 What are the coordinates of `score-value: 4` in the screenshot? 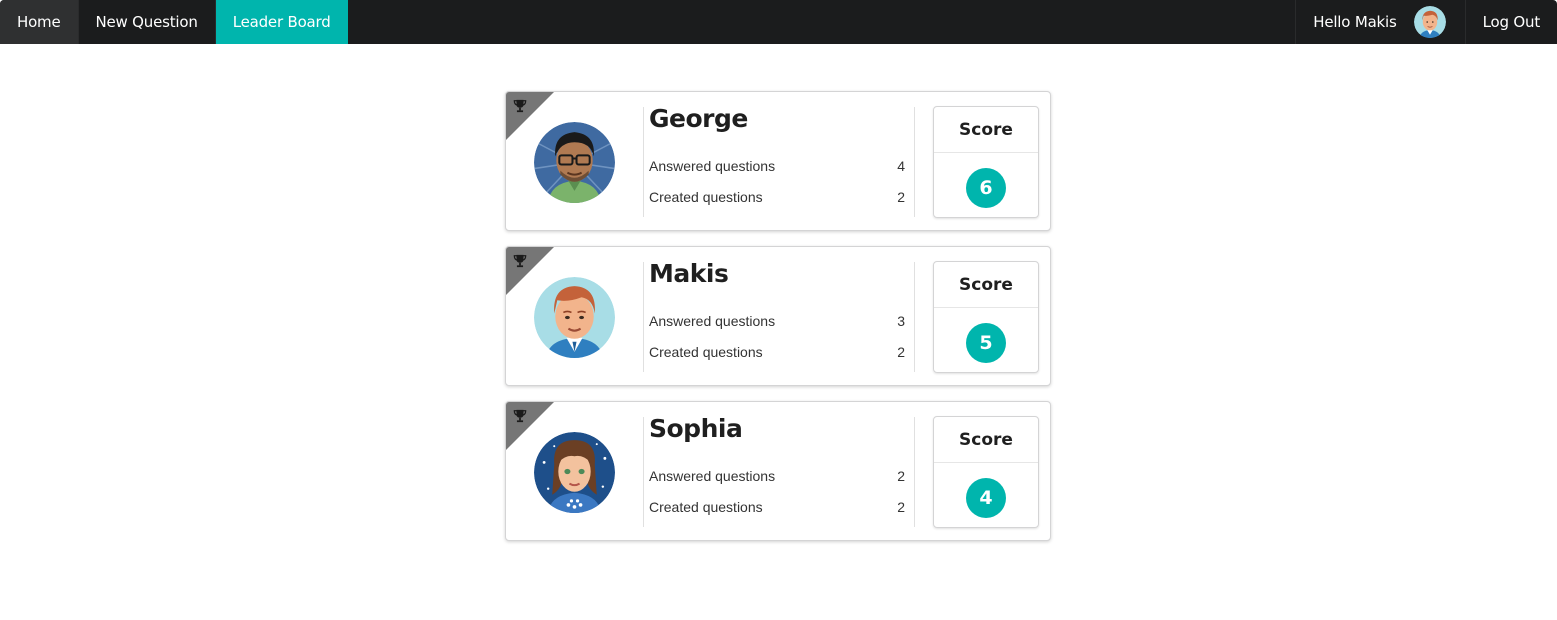 It's located at (986, 498).